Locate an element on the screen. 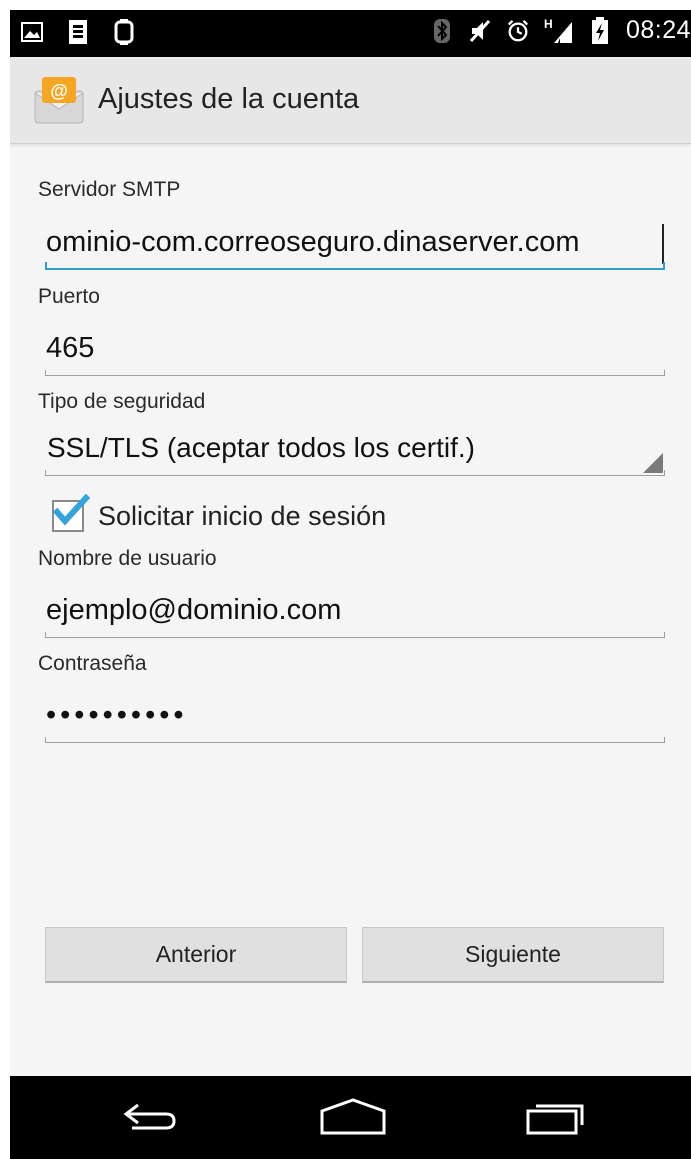 This screenshot has width=691, height=1159. require-login-row: Solicitar inicio de sesión is located at coordinates (219, 515).